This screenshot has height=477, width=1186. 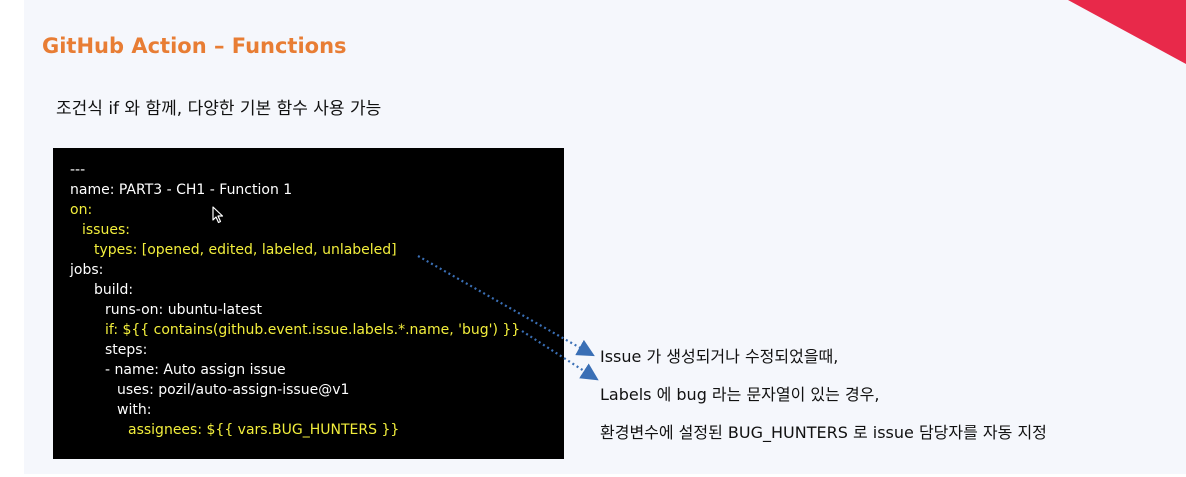 What do you see at coordinates (264, 430) in the screenshot?
I see `code-line: assignees: ${{ vars.BUG_HUNTERS }}` at bounding box center [264, 430].